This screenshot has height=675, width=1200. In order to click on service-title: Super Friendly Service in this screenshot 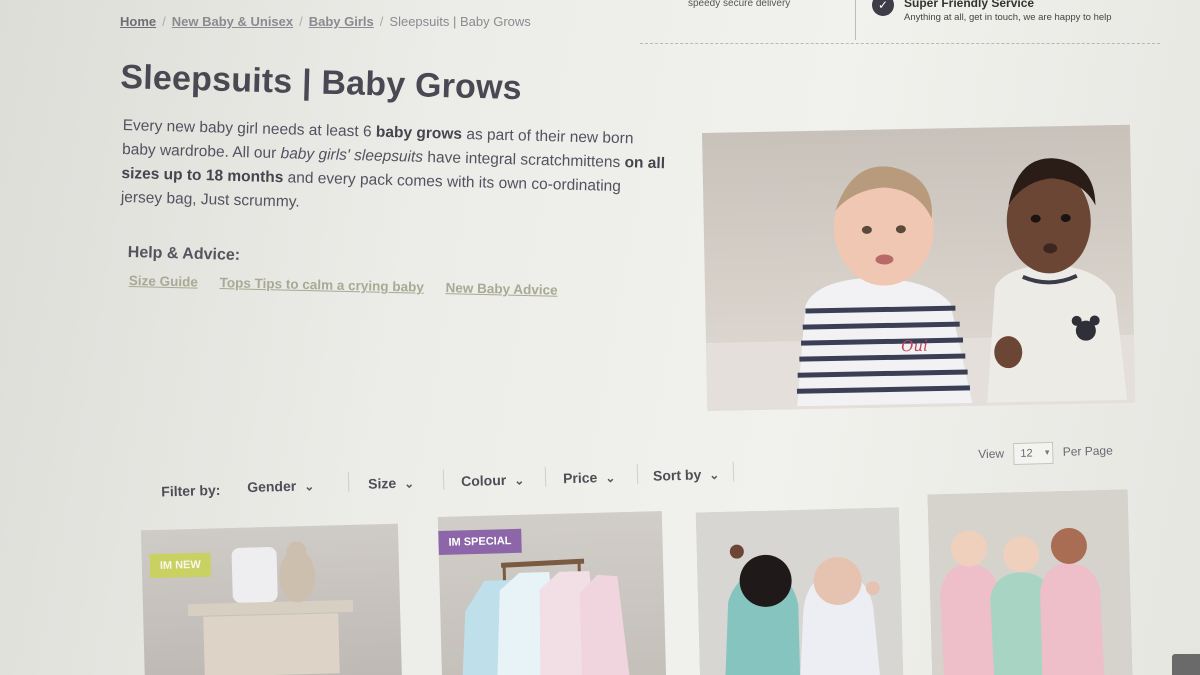, I will do `click(969, 5)`.